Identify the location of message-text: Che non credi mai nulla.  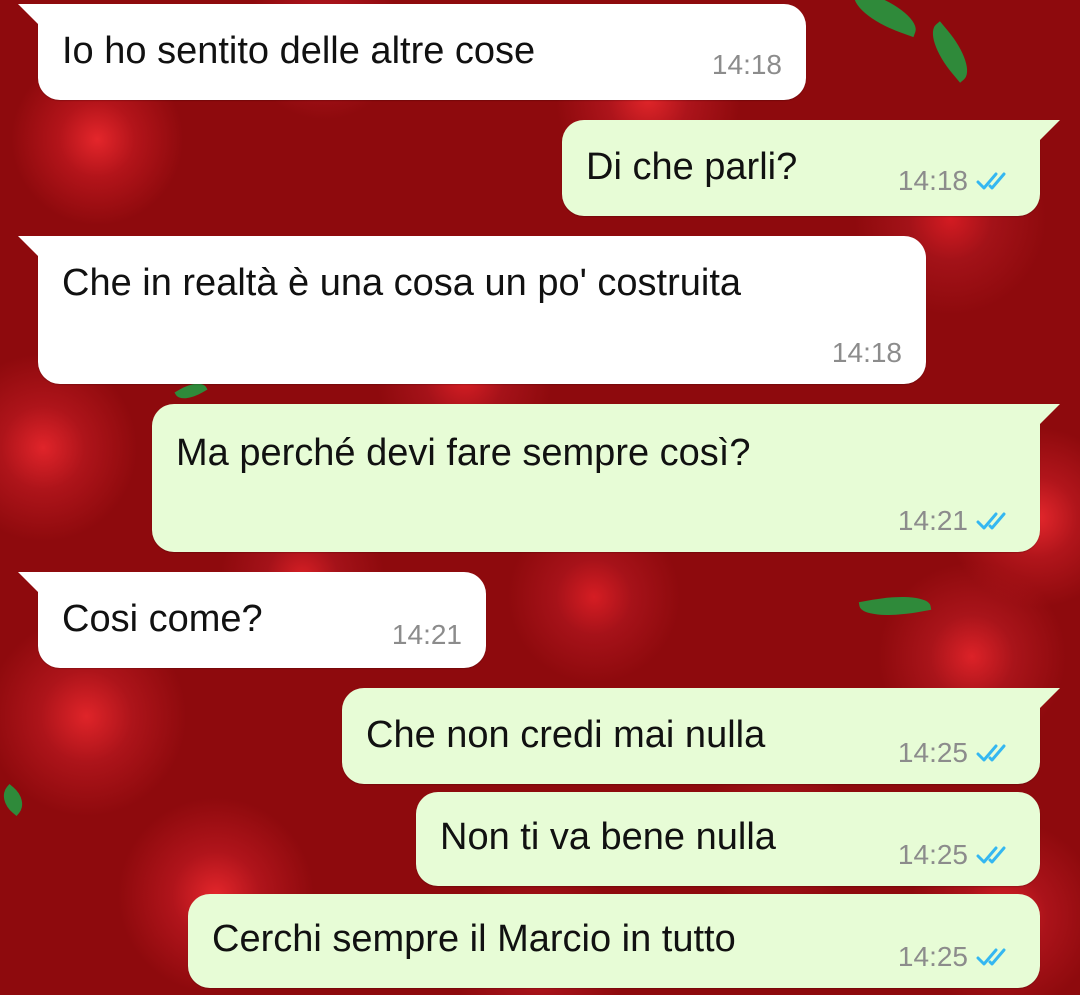
(566, 735).